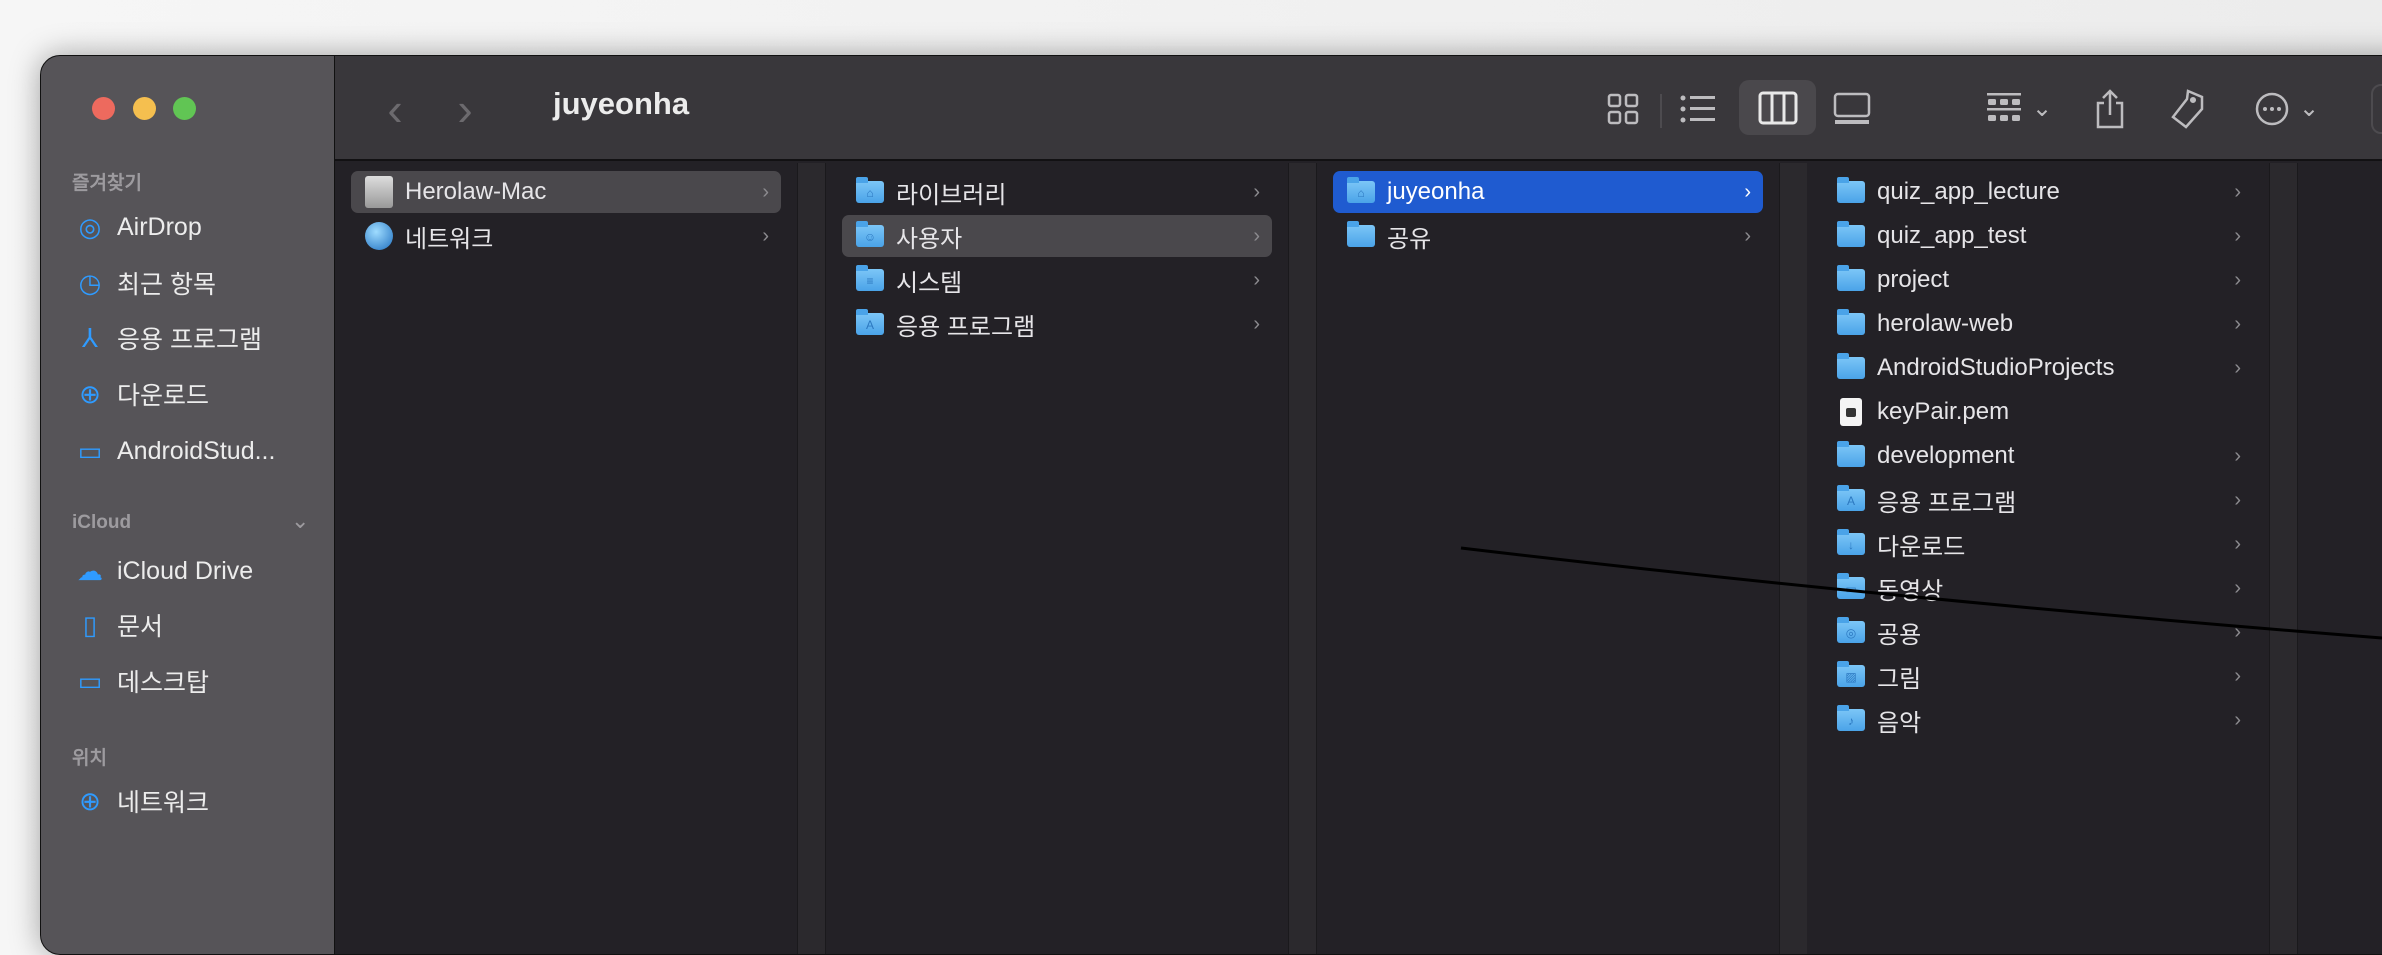 This screenshot has width=2382, height=955. I want to click on annotation-line, so click(1921, 593).